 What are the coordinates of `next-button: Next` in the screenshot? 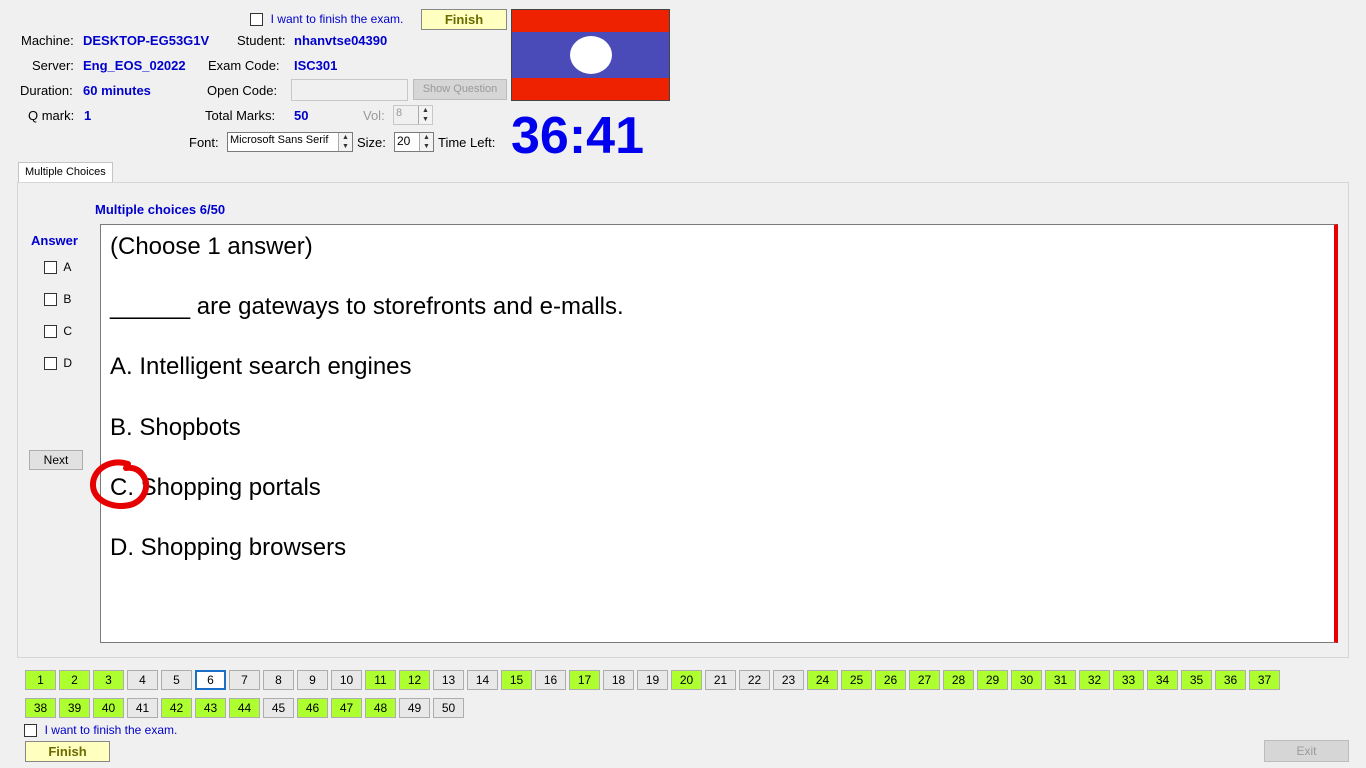 It's located at (56, 460).